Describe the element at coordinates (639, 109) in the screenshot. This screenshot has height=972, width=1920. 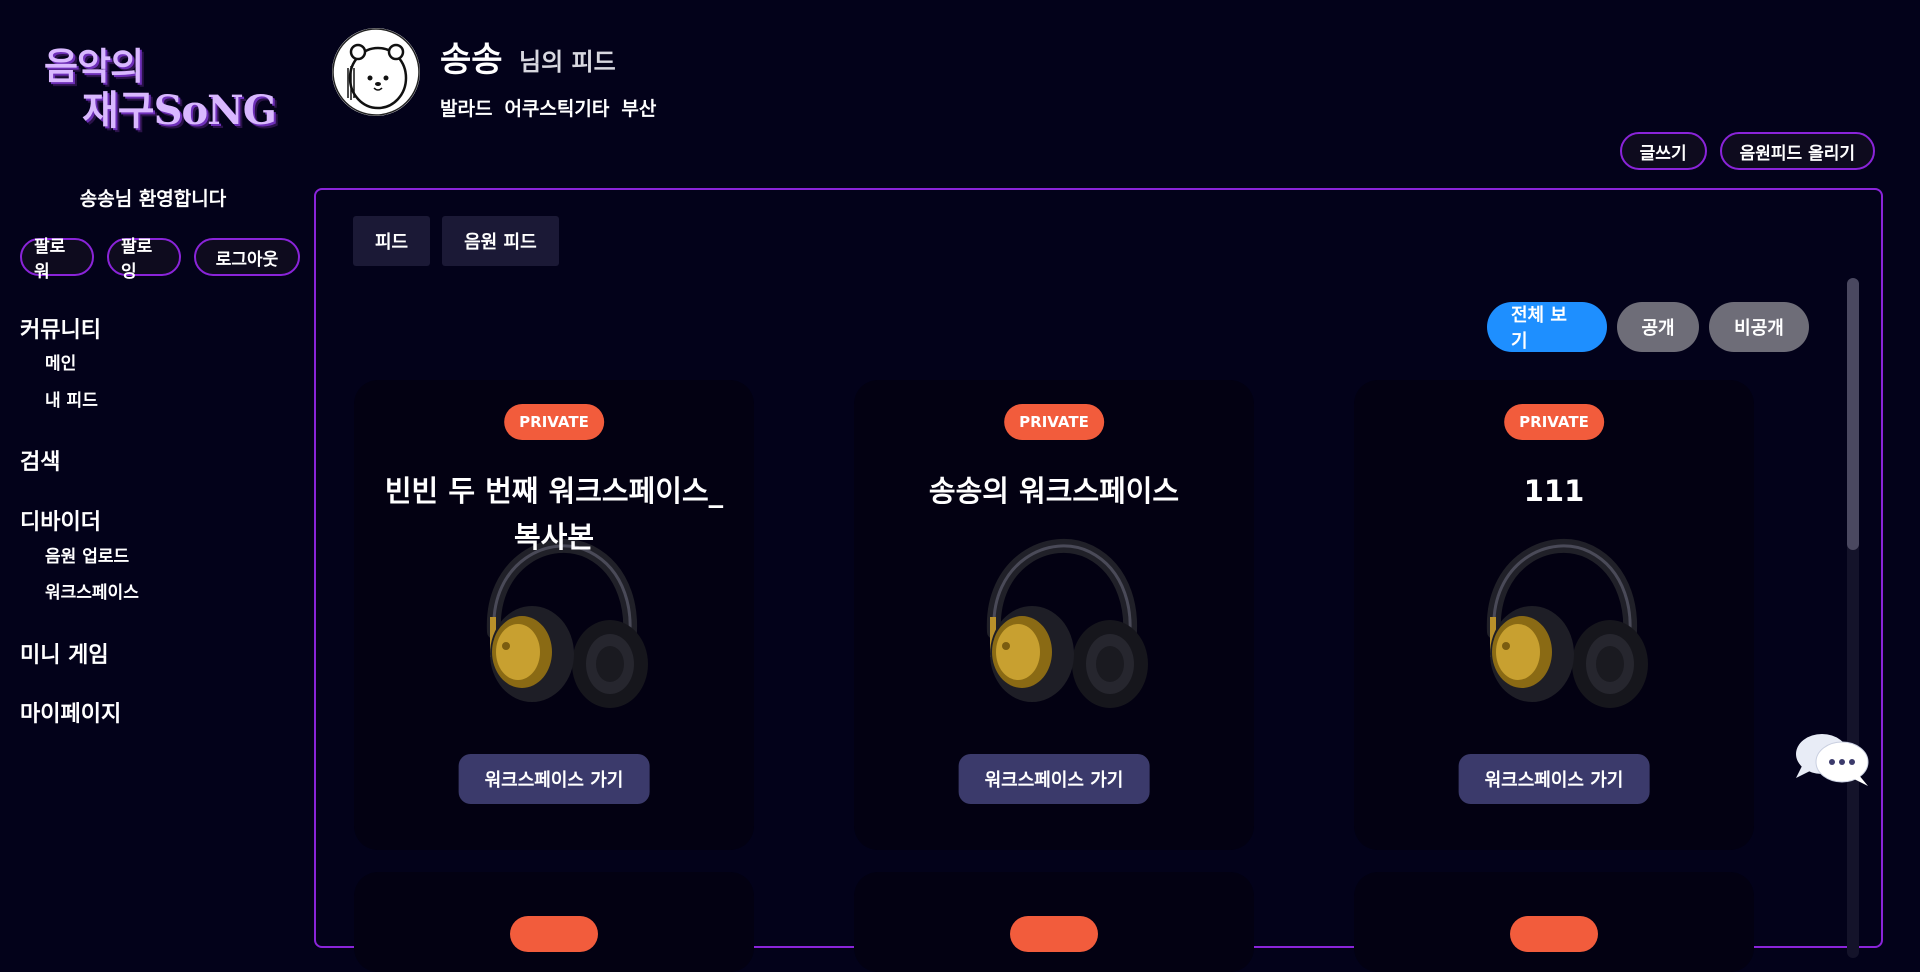
I see `tag-region: 부산` at that location.